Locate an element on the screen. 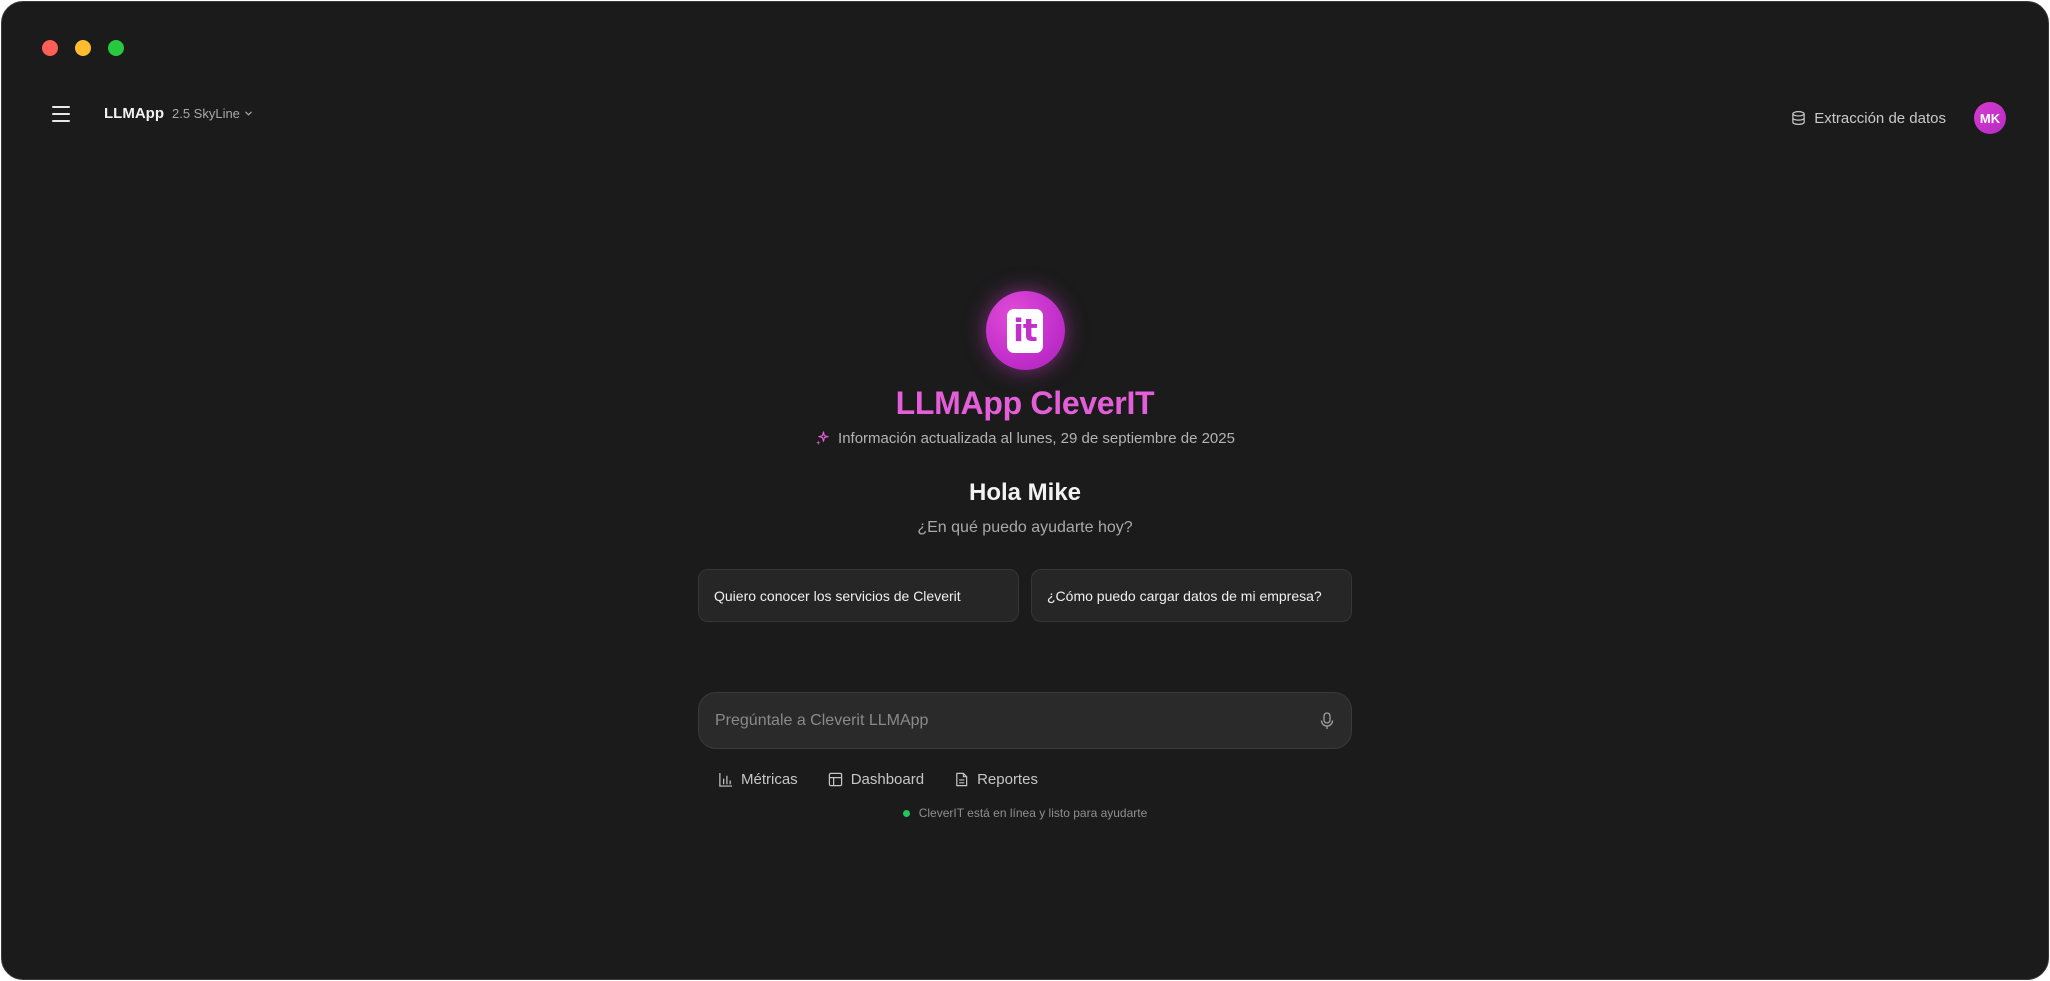 The image size is (2050, 981). suggestion-card: ¿Cómo puedo cargar datos de mi empresa? is located at coordinates (1191, 595).